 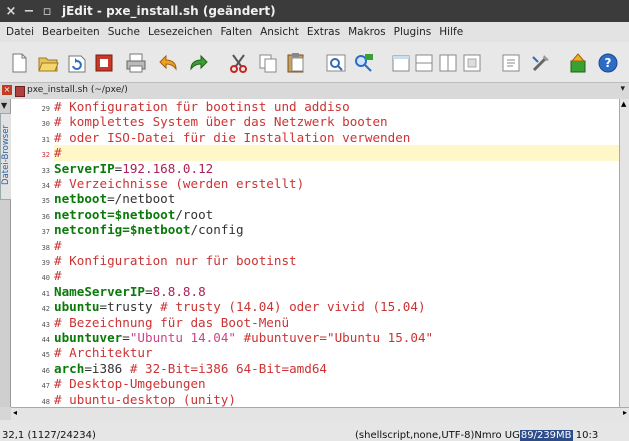 I want to click on code-token: netconfig, so click(x=88, y=230).